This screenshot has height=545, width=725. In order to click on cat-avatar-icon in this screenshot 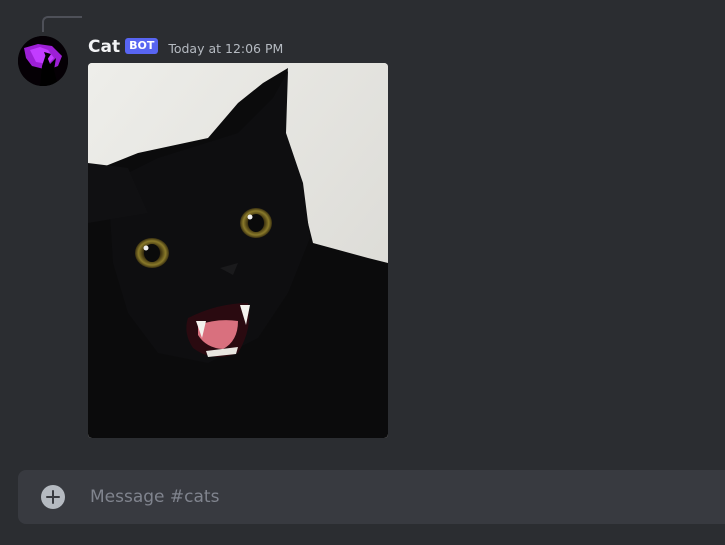, I will do `click(43, 61)`.